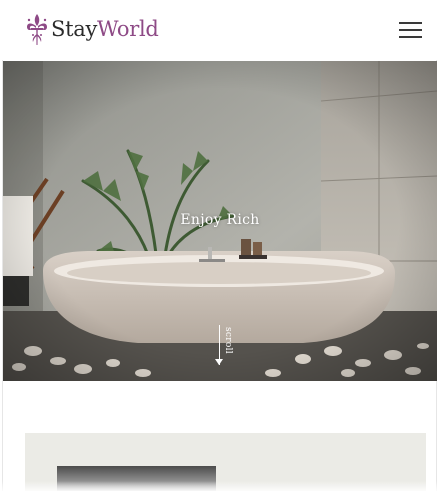  I want to click on brand-name-stay: Stay, so click(74, 29).